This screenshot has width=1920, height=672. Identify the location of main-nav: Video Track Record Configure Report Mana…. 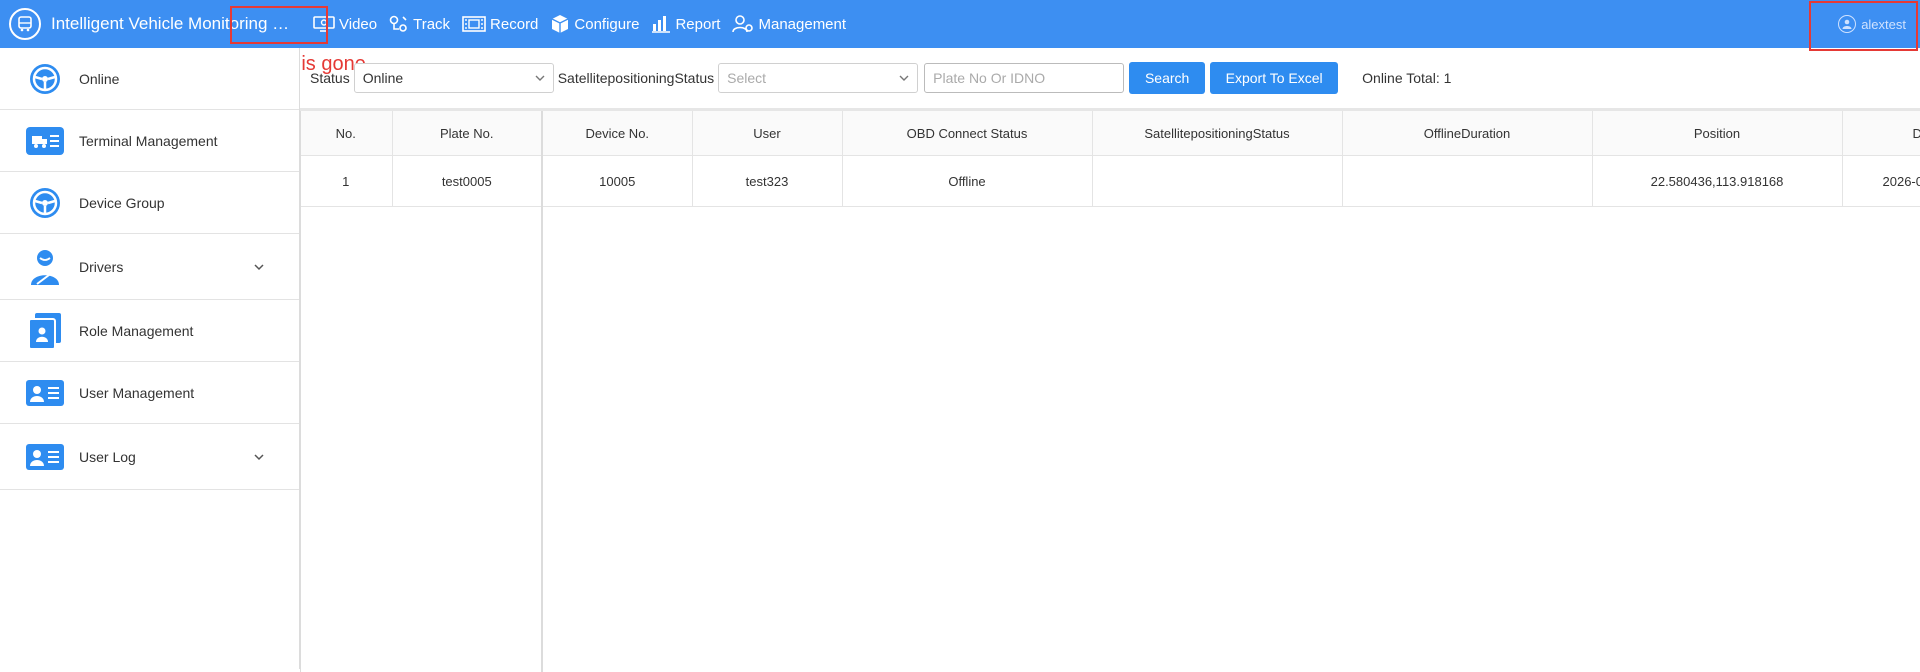
(585, 24).